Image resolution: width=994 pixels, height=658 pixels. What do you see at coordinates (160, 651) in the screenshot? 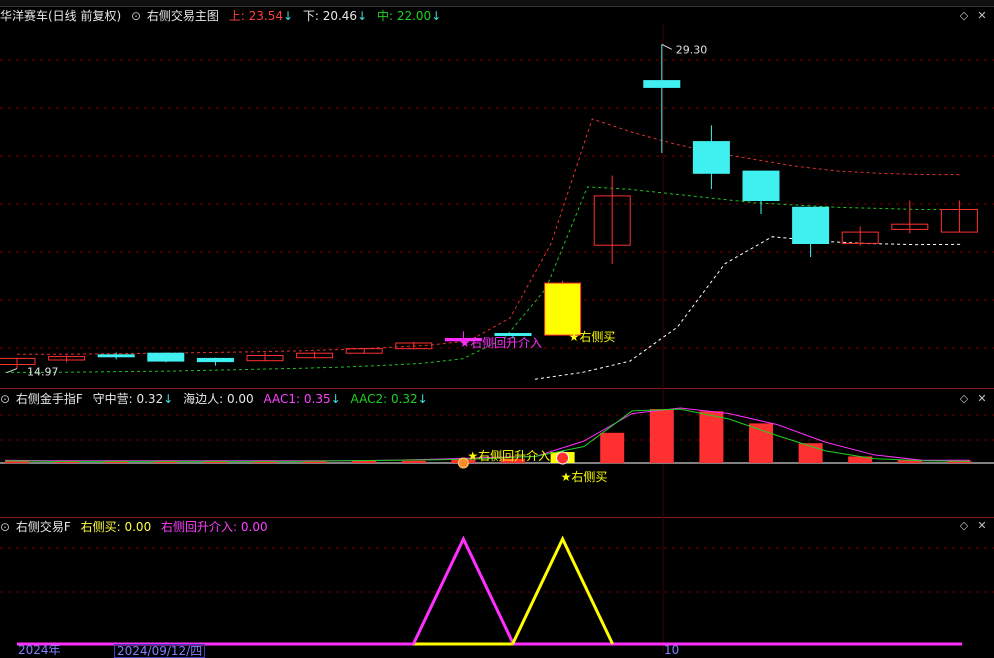
I see `cursor-date-box: 2024/09/12/四` at bounding box center [160, 651].